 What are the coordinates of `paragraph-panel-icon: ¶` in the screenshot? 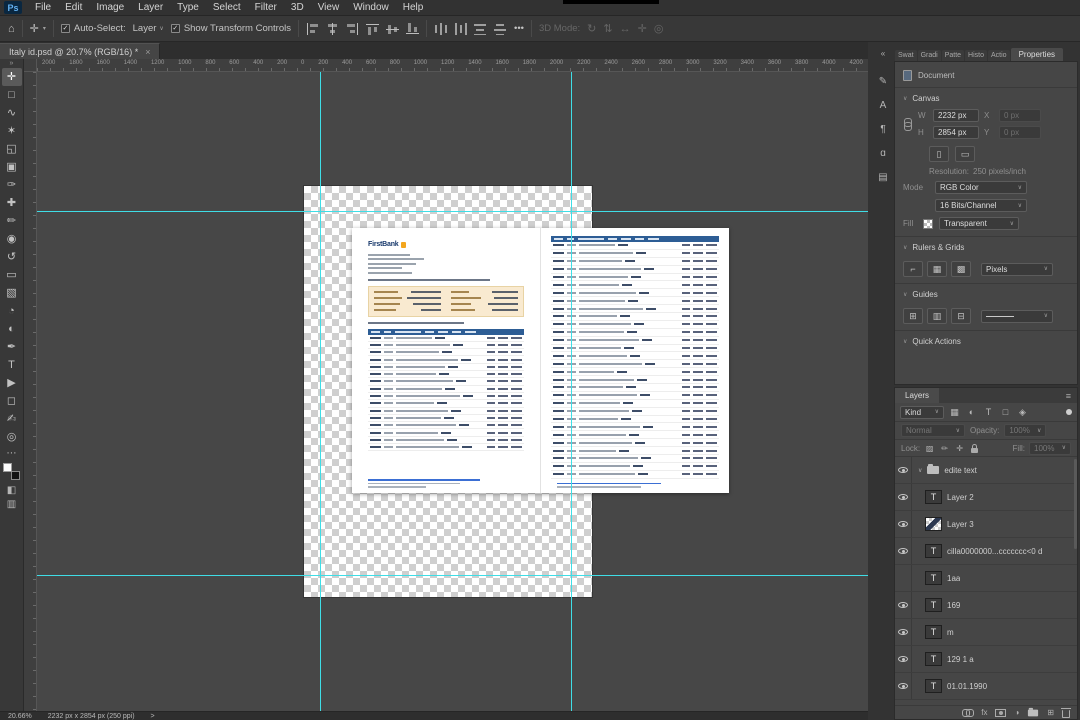 It's located at (883, 129).